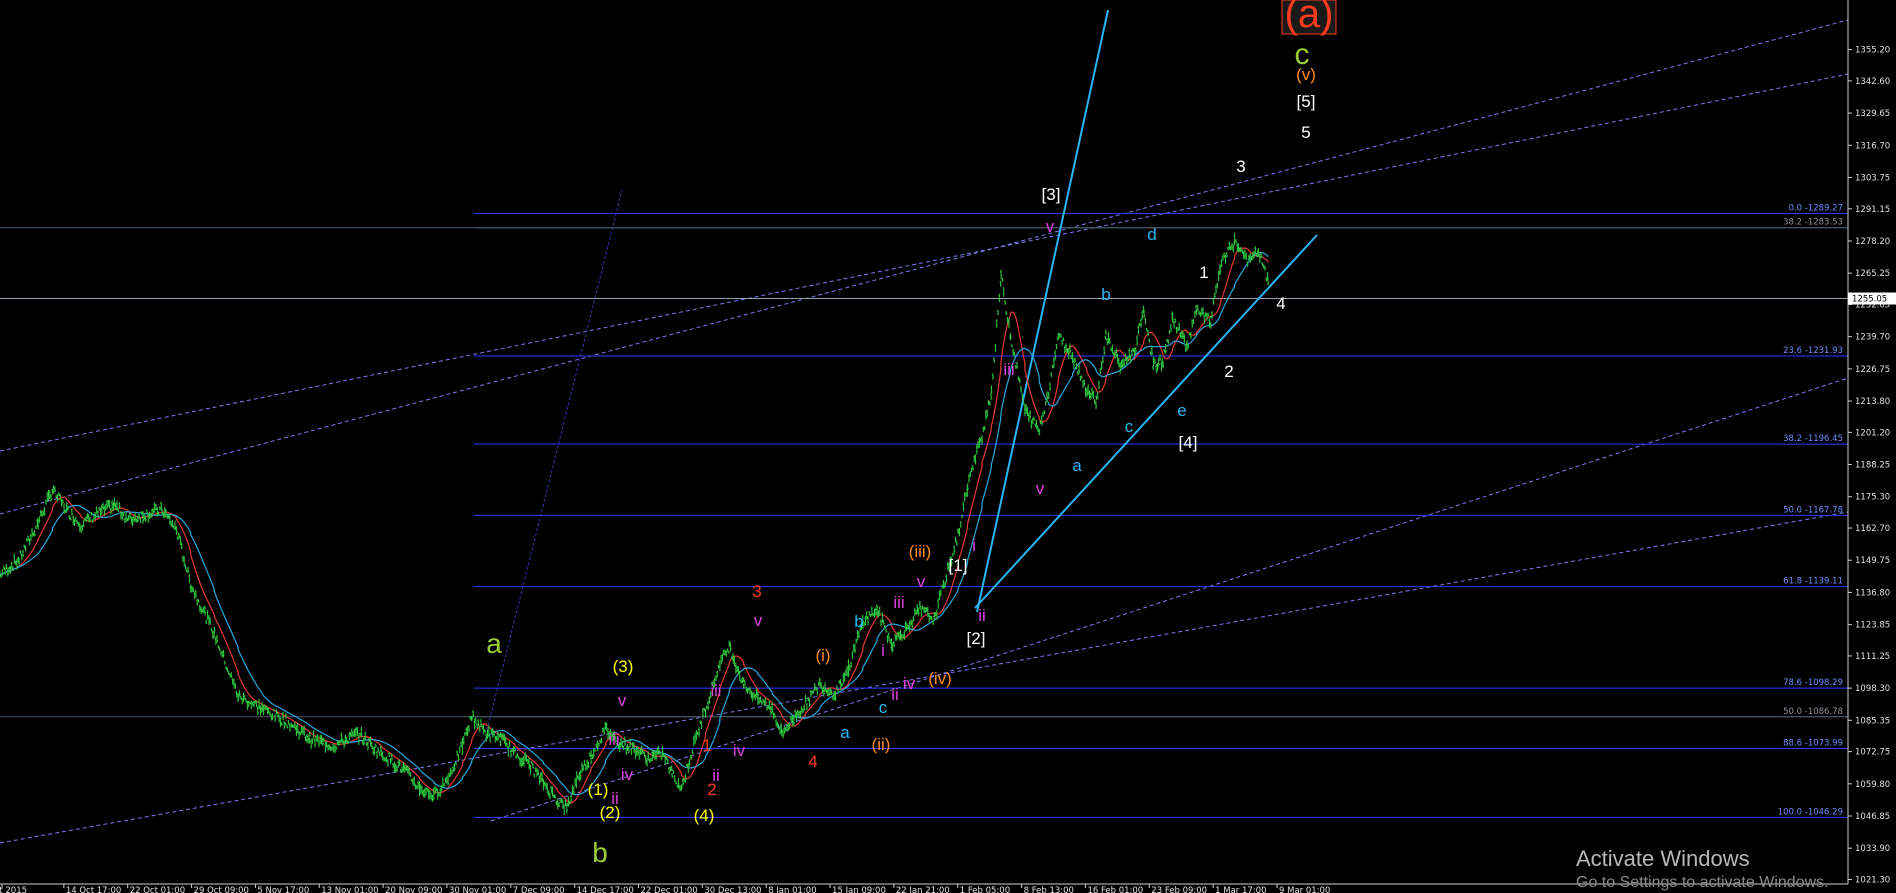 The width and height of the screenshot is (1896, 893). I want to click on fib-level-label: 61.8 -1139.11, so click(1813, 582).